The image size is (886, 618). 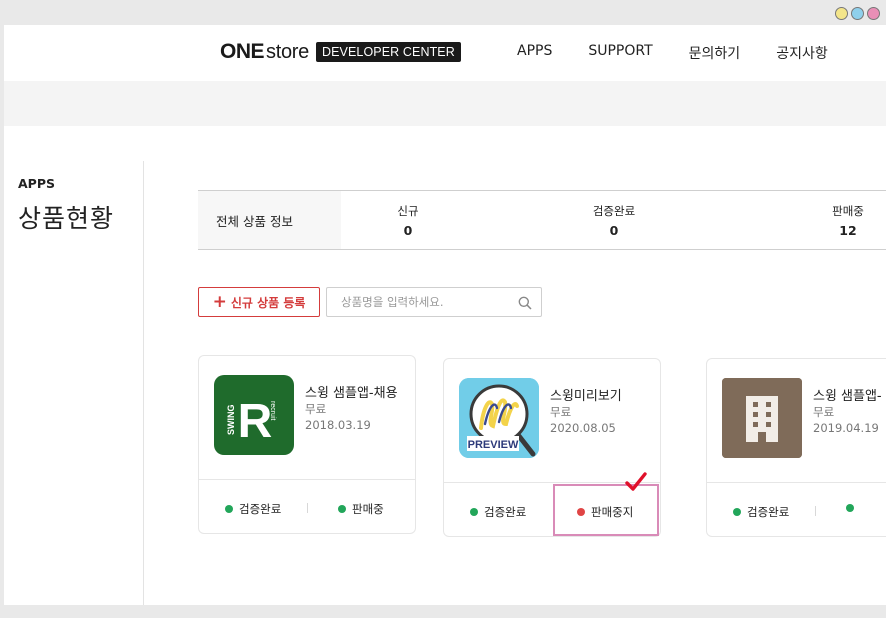 What do you see at coordinates (846, 428) in the screenshot?
I see `app-date: 2019.04.19` at bounding box center [846, 428].